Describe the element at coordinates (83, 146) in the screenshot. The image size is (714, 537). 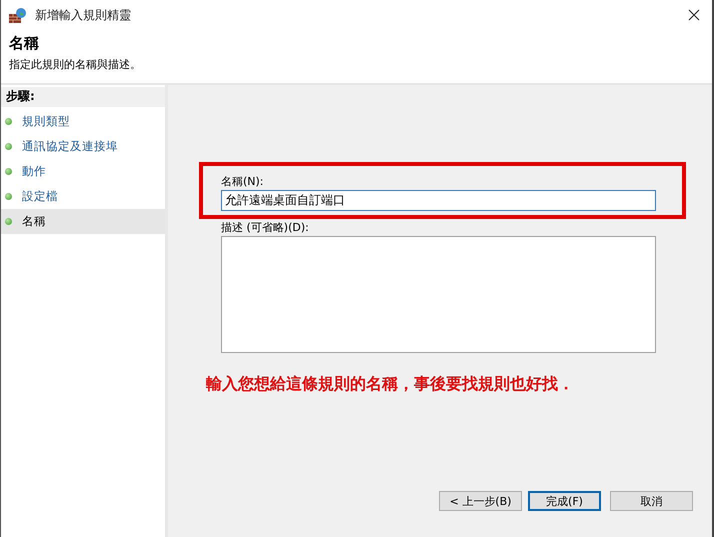
I see `step-item: 通訊協定及連接埠` at that location.